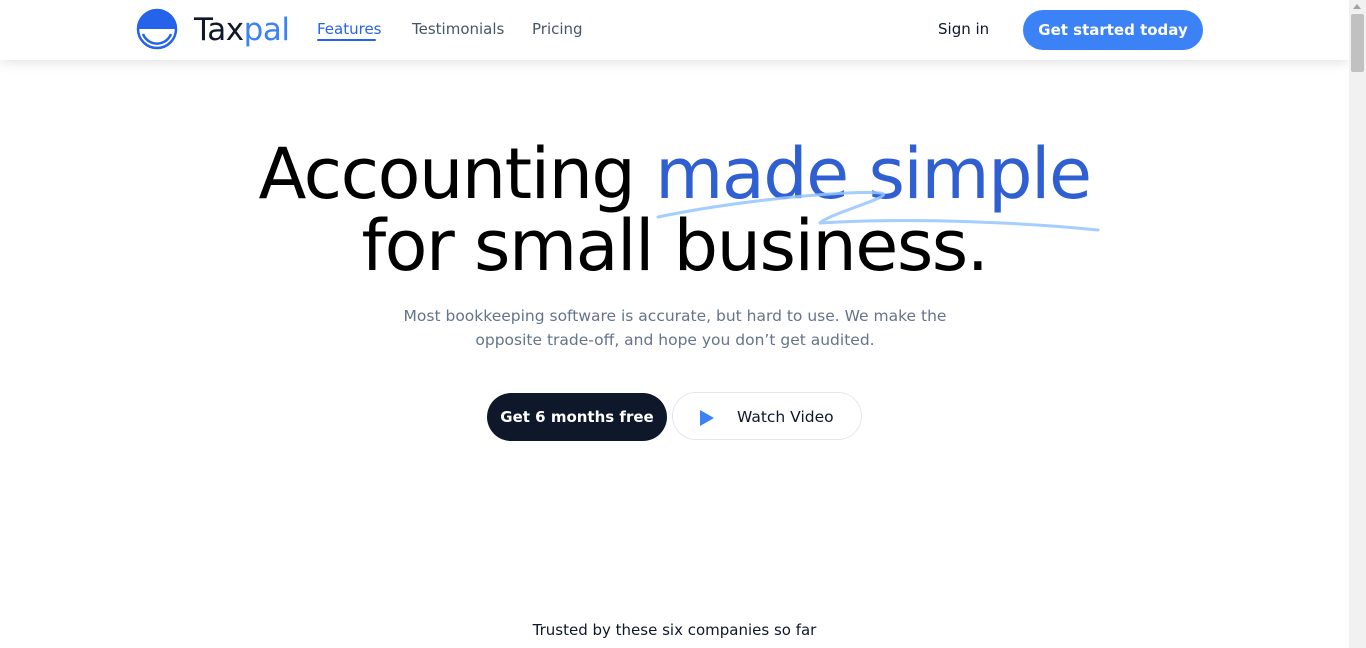 This screenshot has height=648, width=1366. Describe the element at coordinates (219, 30) in the screenshot. I see `brand-name-part1: Tax` at that location.